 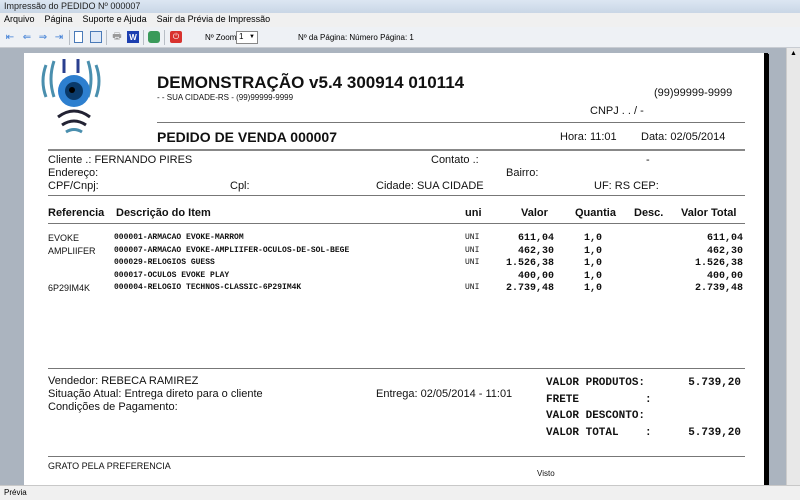 I want to click on cpl-label: Cpl:, so click(x=240, y=186).